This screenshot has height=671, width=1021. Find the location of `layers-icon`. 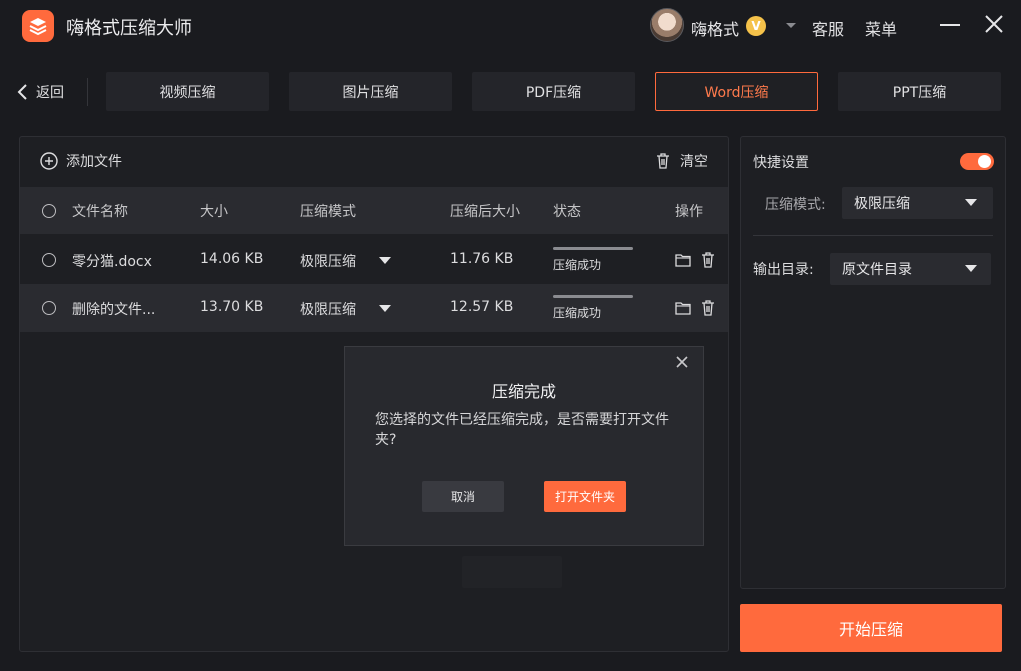

layers-icon is located at coordinates (38, 27).